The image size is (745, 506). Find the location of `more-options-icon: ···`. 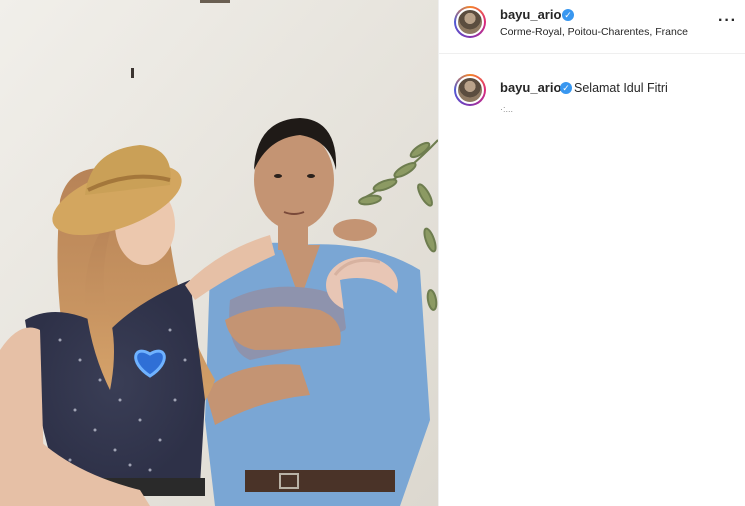

more-options-icon: ··· is located at coordinates (727, 21).